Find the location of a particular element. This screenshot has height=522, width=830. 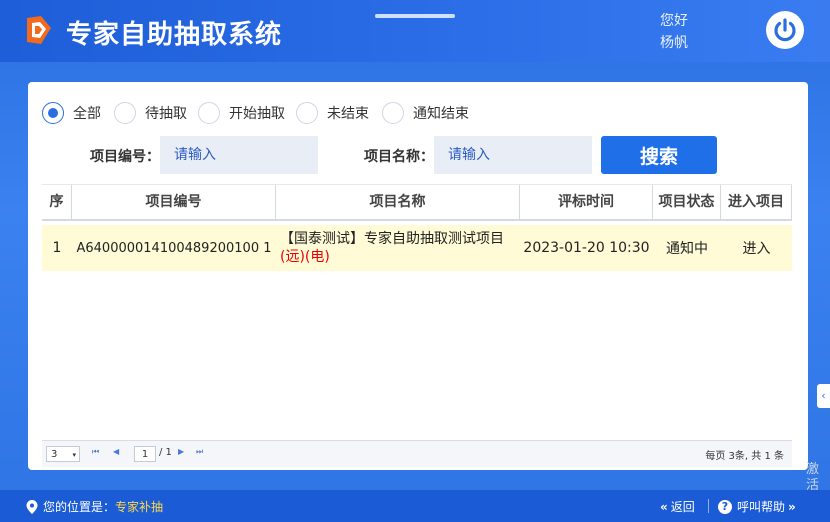

project-no-input is located at coordinates (239, 155).